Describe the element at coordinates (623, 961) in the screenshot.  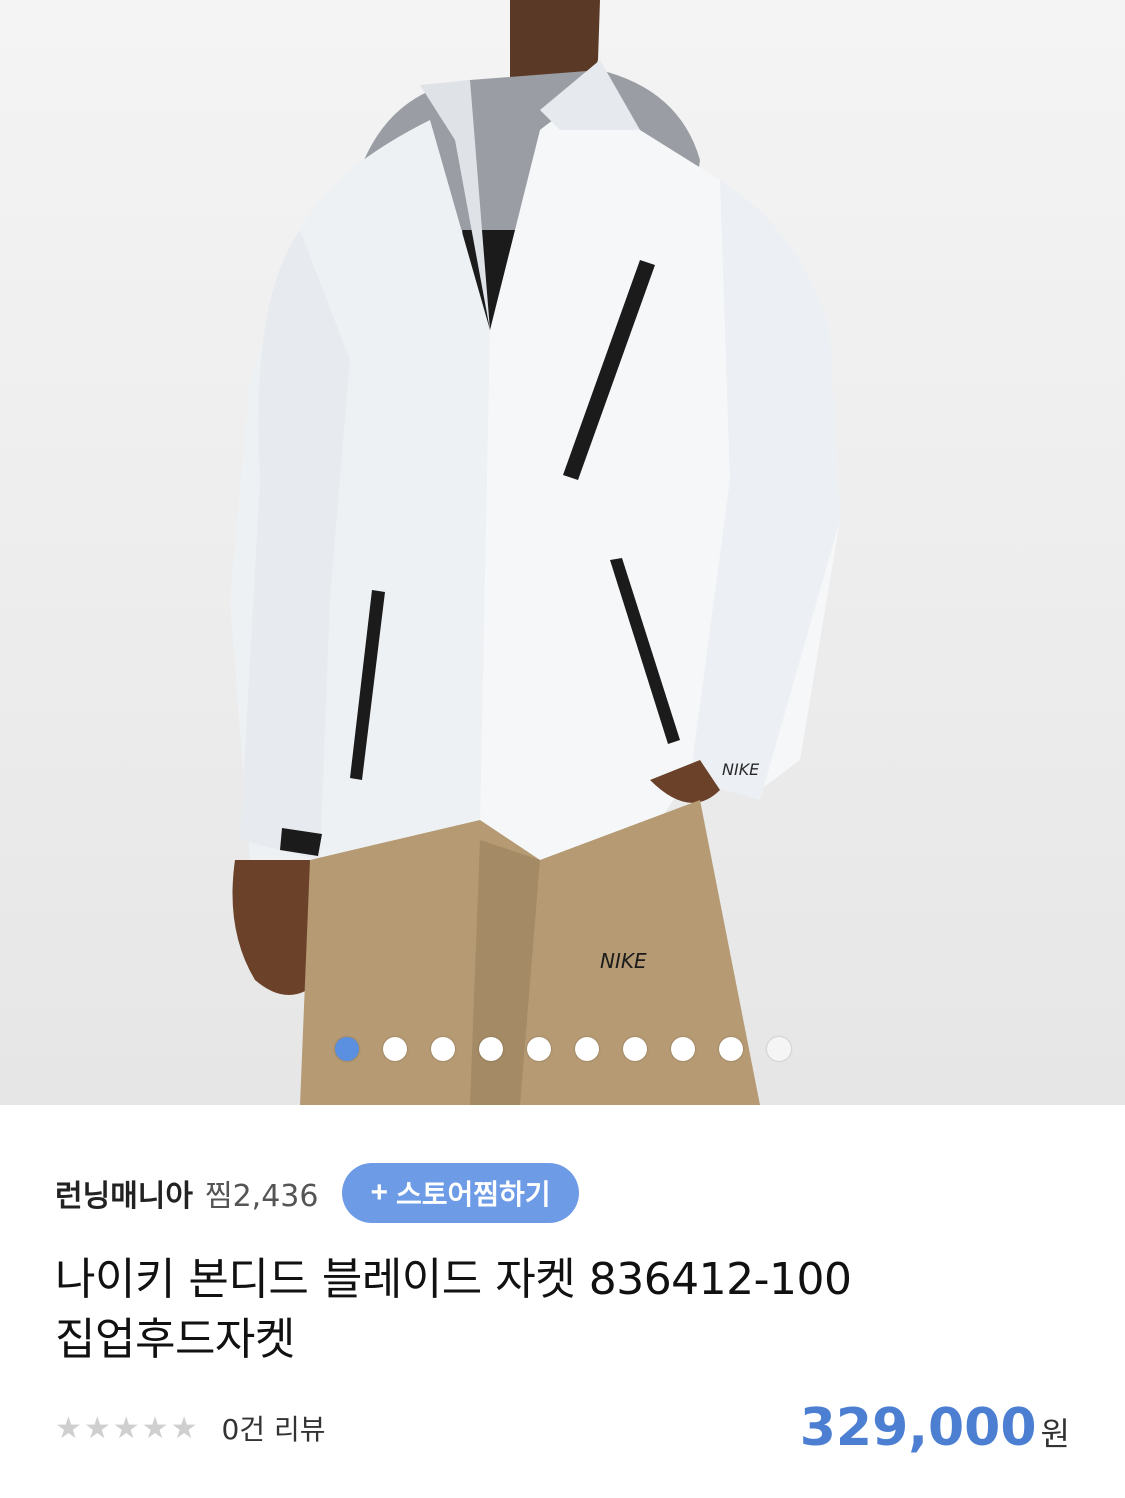
I see `pants-logo: NIKE` at that location.